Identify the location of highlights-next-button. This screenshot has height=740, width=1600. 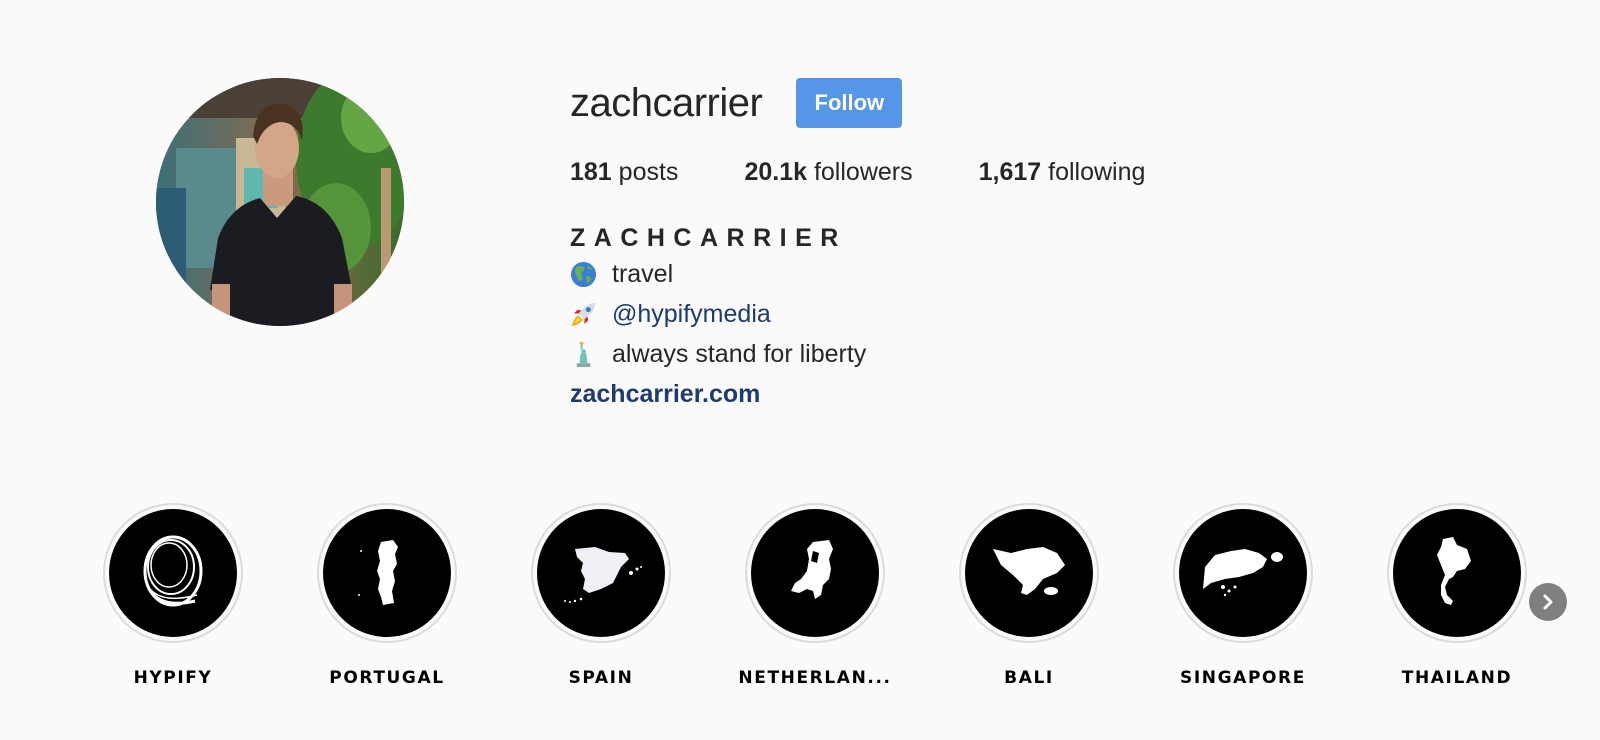
(1548, 602).